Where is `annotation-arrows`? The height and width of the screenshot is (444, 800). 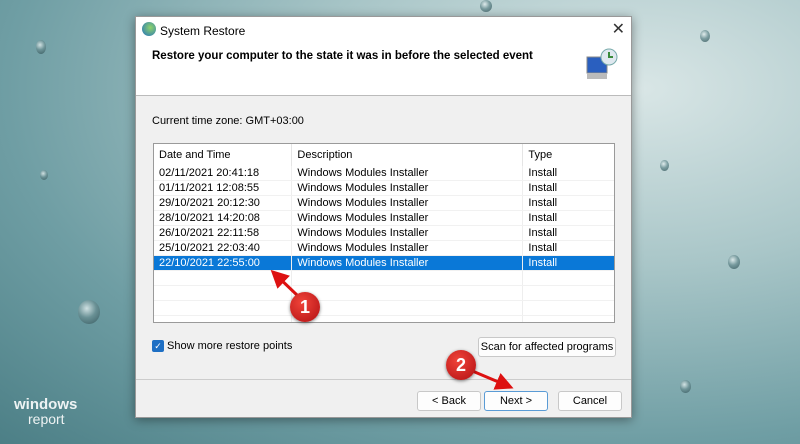 annotation-arrows is located at coordinates (392, 329).